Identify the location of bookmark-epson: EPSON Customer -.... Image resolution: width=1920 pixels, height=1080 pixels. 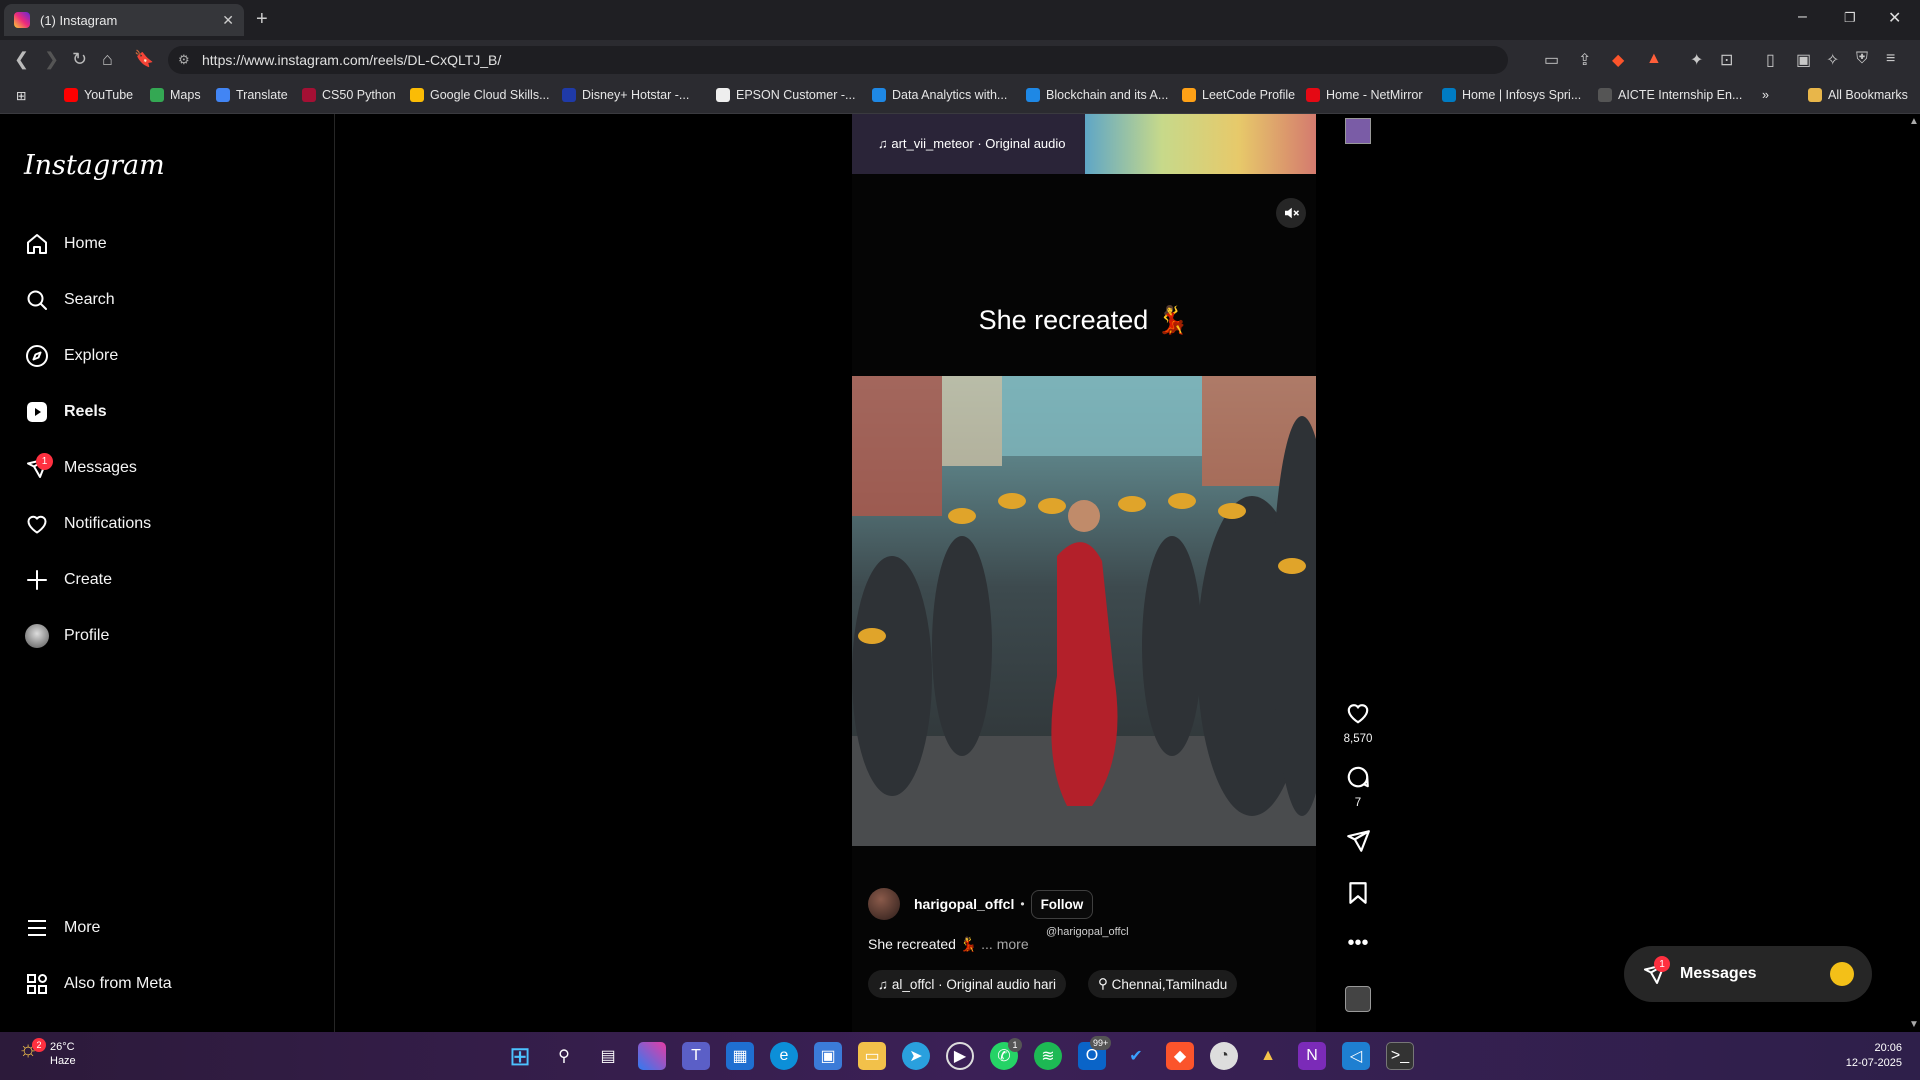
(785, 95).